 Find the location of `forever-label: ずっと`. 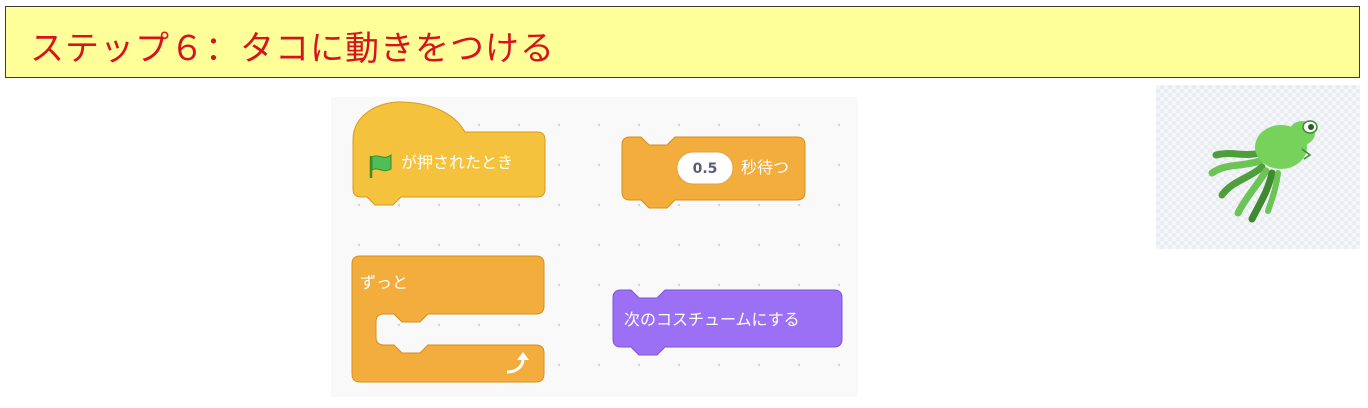

forever-label: ずっと is located at coordinates (384, 282).